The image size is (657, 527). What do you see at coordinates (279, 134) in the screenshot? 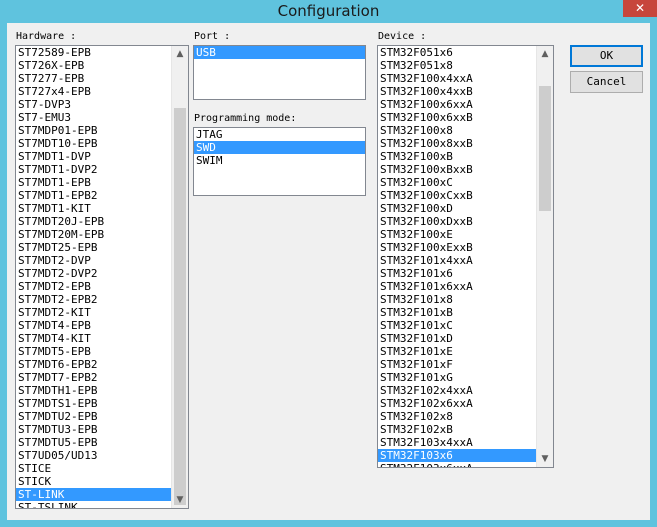
I see `mode-list-item: JTAG` at bounding box center [279, 134].